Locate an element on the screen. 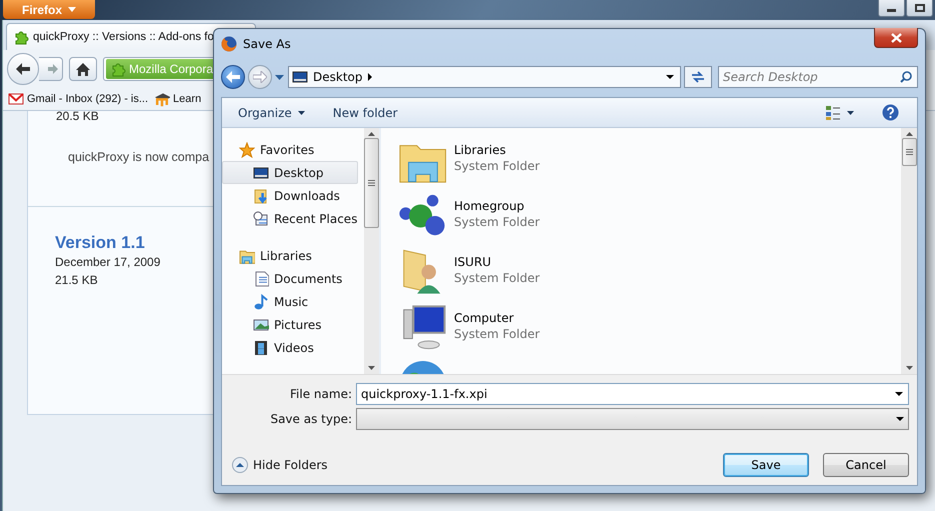 The image size is (935, 511). breadcrumb-item: Desktop is located at coordinates (337, 77).